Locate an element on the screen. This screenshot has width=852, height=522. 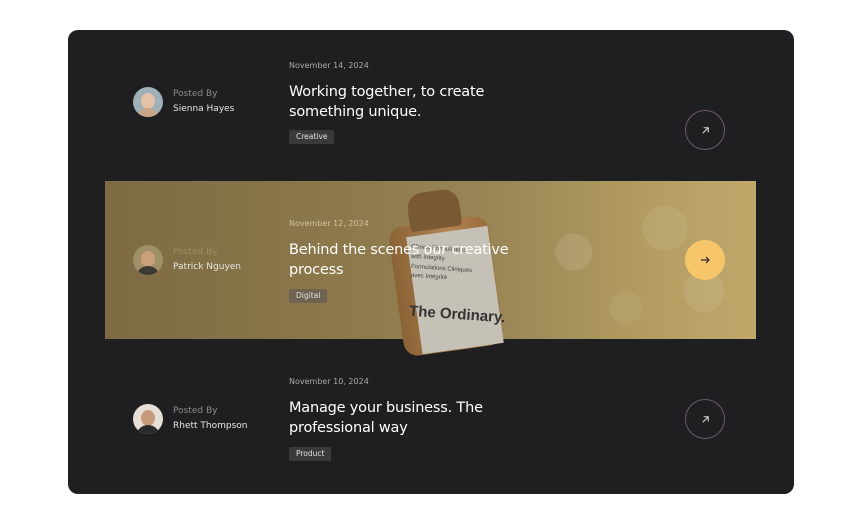
author-name: Rhett Thompson is located at coordinates (210, 426).